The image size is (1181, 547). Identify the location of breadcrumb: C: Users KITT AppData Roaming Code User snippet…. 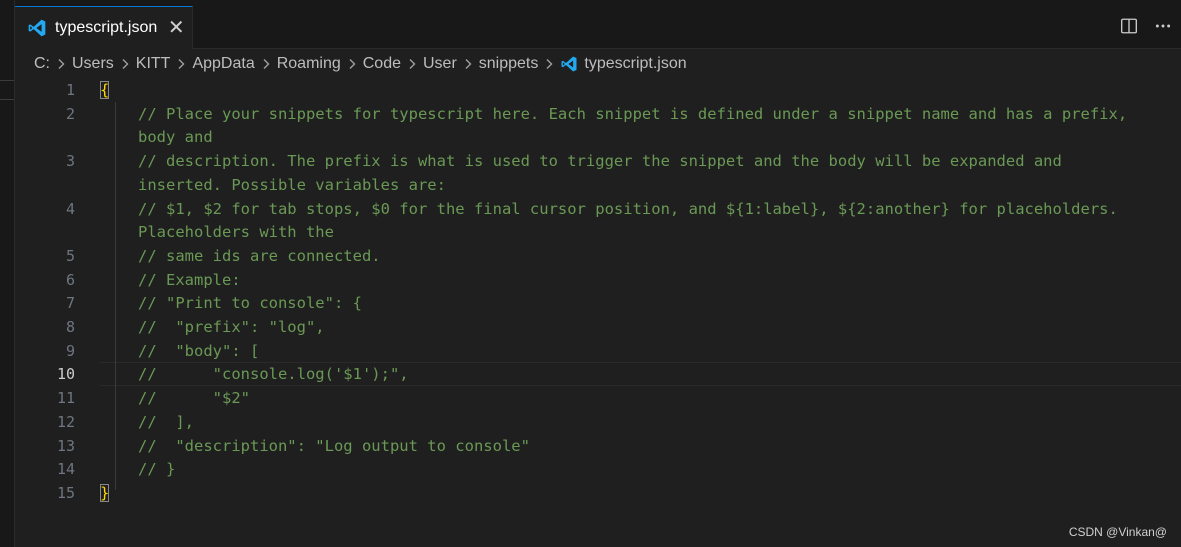
(360, 64).